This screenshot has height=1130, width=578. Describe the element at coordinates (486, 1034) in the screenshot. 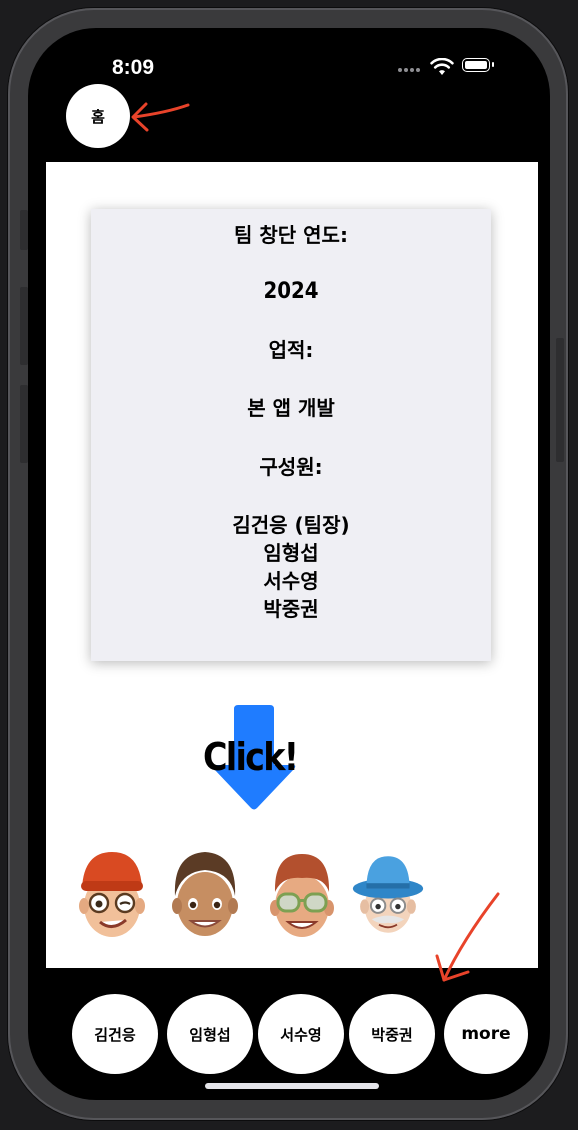

I see `more-button: more` at that location.